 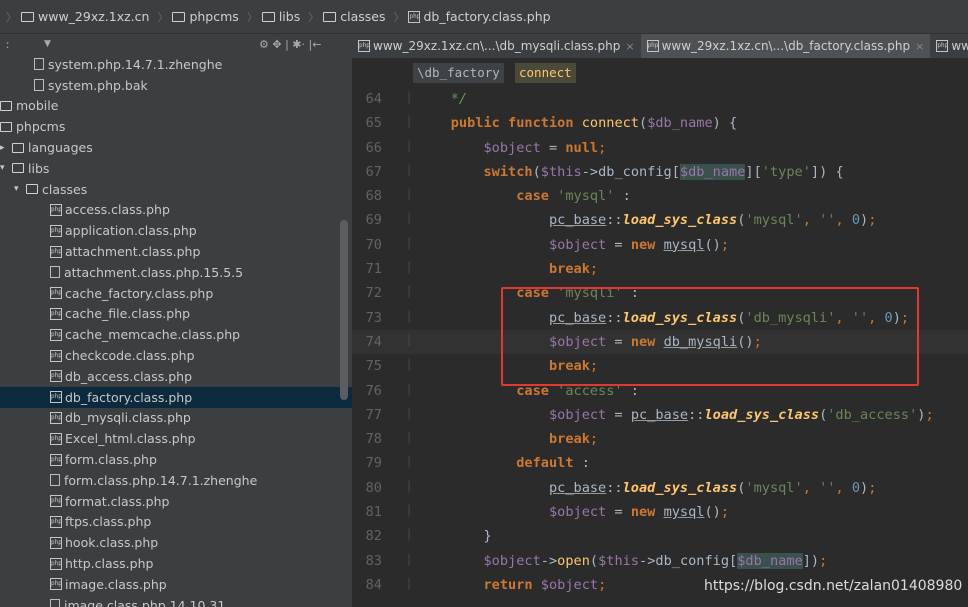 What do you see at coordinates (176, 85) in the screenshot?
I see `tree-item: system.php.bak` at bounding box center [176, 85].